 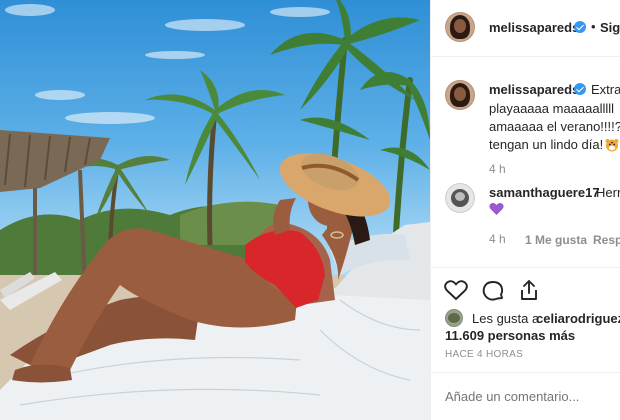 I want to click on commenter-username: samanthaguere17, so click(x=544, y=192).